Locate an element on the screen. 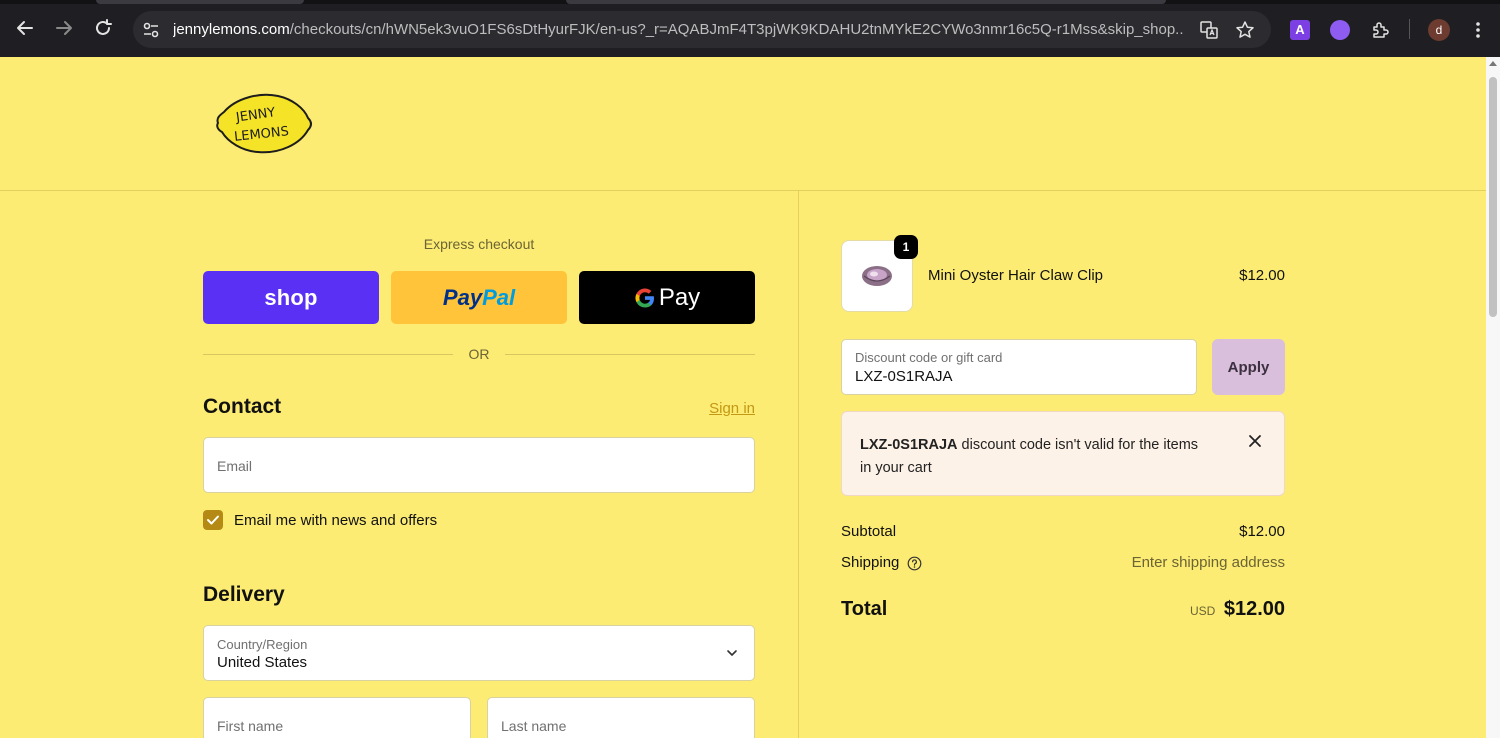  paypal-label-2: Pal is located at coordinates (499, 297).